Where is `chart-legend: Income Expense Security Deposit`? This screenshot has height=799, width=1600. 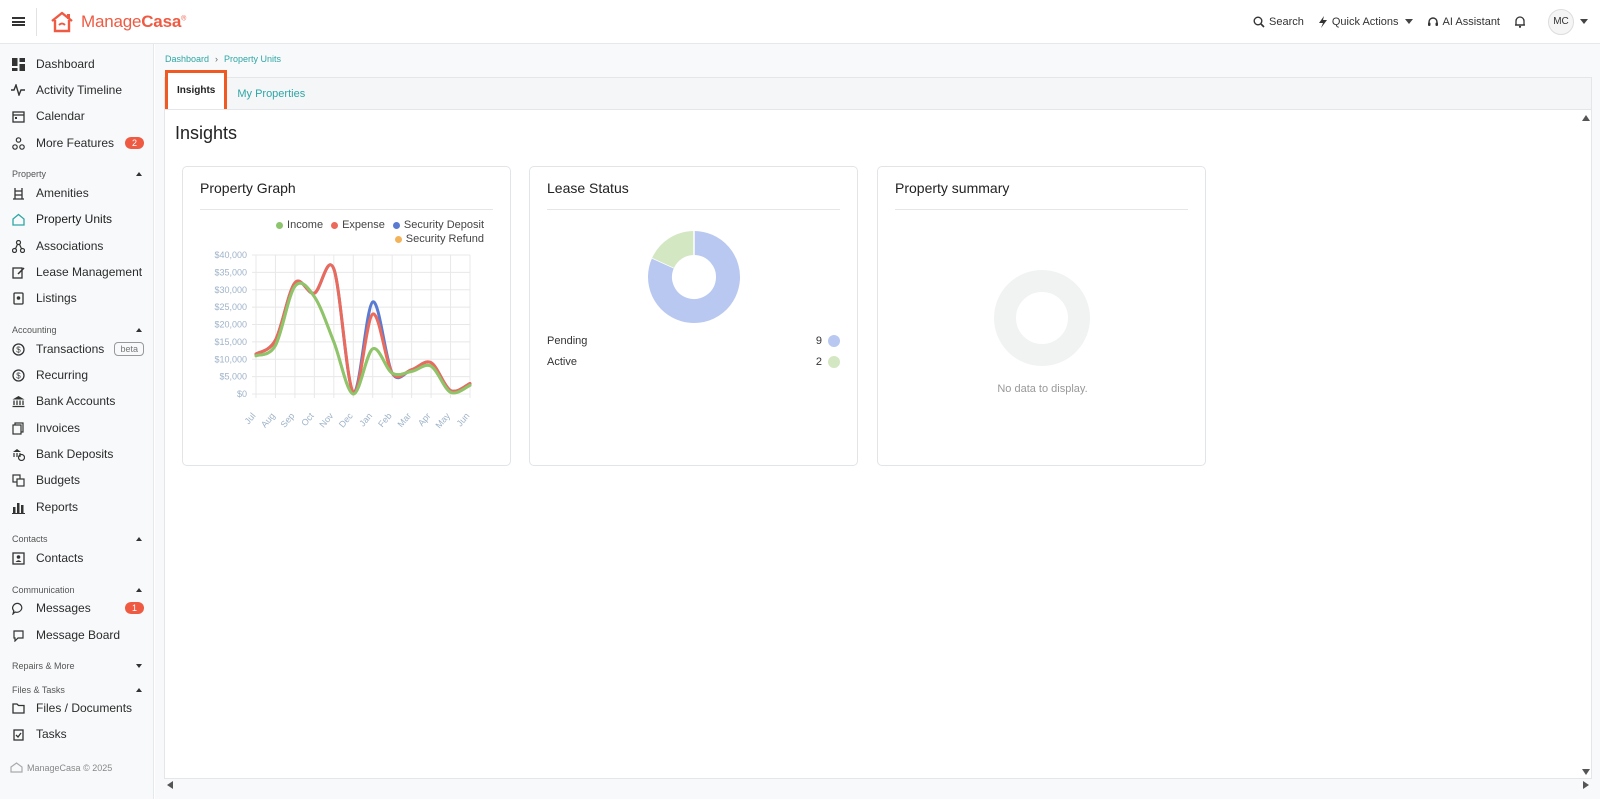
chart-legend: Income Expense Security Deposit is located at coordinates (380, 225).